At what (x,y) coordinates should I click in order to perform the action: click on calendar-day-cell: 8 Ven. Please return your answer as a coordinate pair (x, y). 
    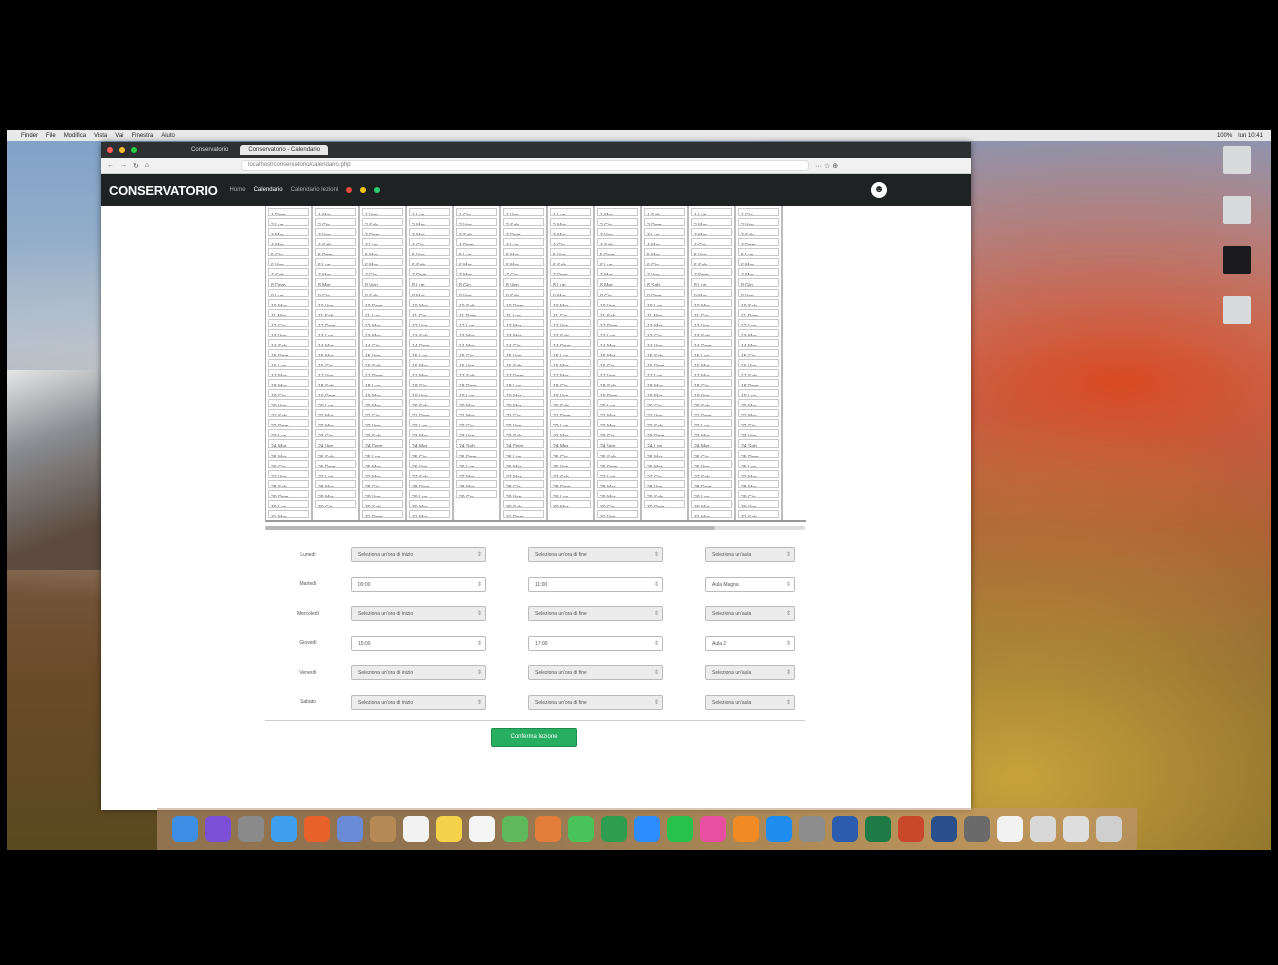
    Looking at the image, I should click on (382, 282).